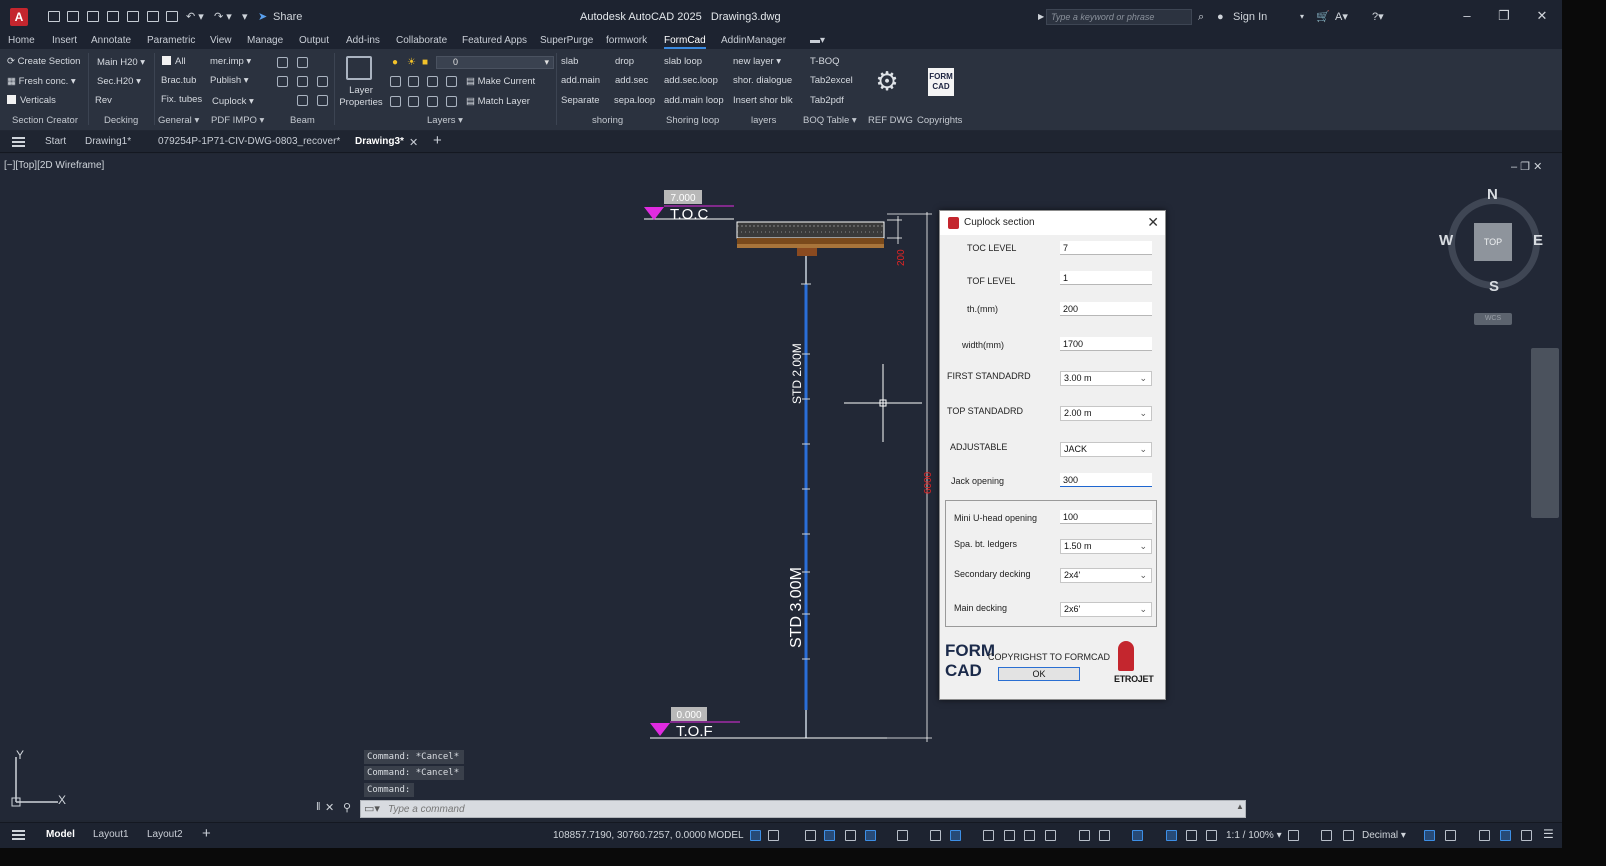 This screenshot has width=1606, height=866. Describe the element at coordinates (172, 16) in the screenshot. I see `plot-icon` at that location.